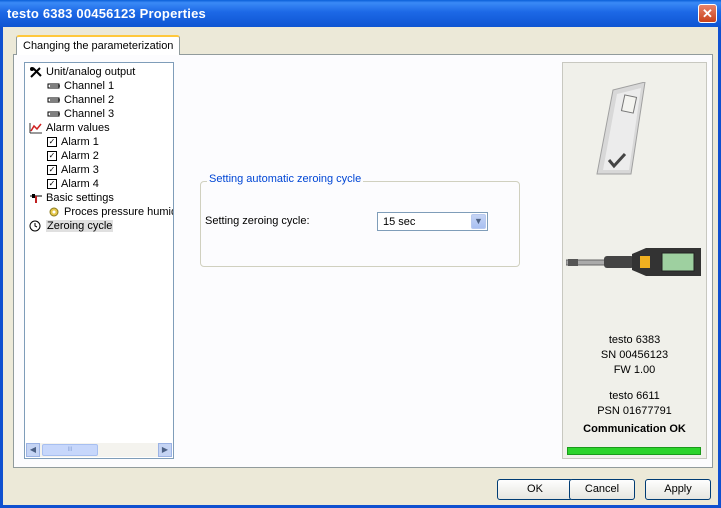 This screenshot has width=721, height=508. What do you see at coordinates (80, 86) in the screenshot?
I see `tree-item-channel-1: Channel 1` at bounding box center [80, 86].